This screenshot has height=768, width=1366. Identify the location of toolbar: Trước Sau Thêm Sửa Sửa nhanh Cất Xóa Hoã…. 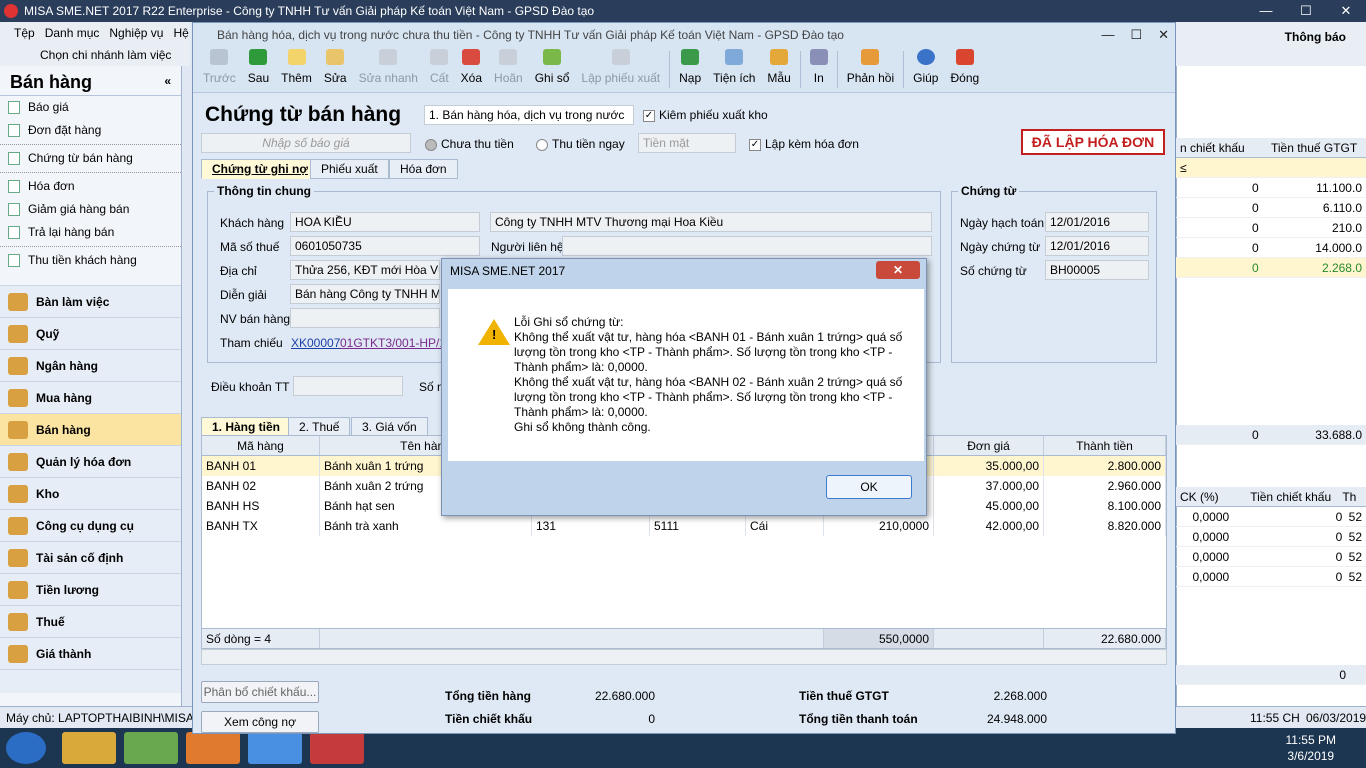
(684, 70).